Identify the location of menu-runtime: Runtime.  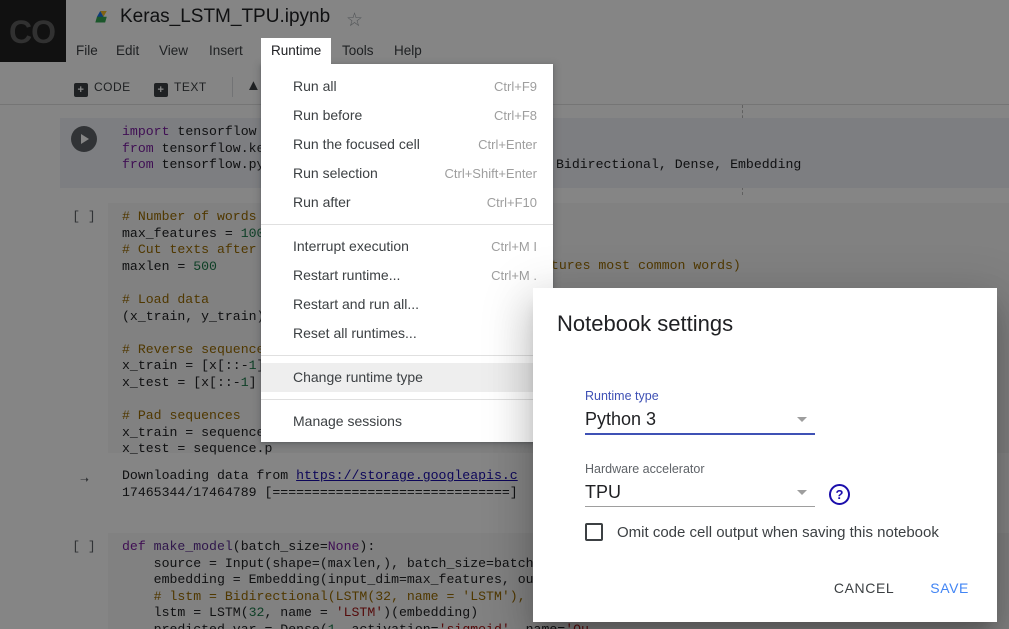
(296, 51).